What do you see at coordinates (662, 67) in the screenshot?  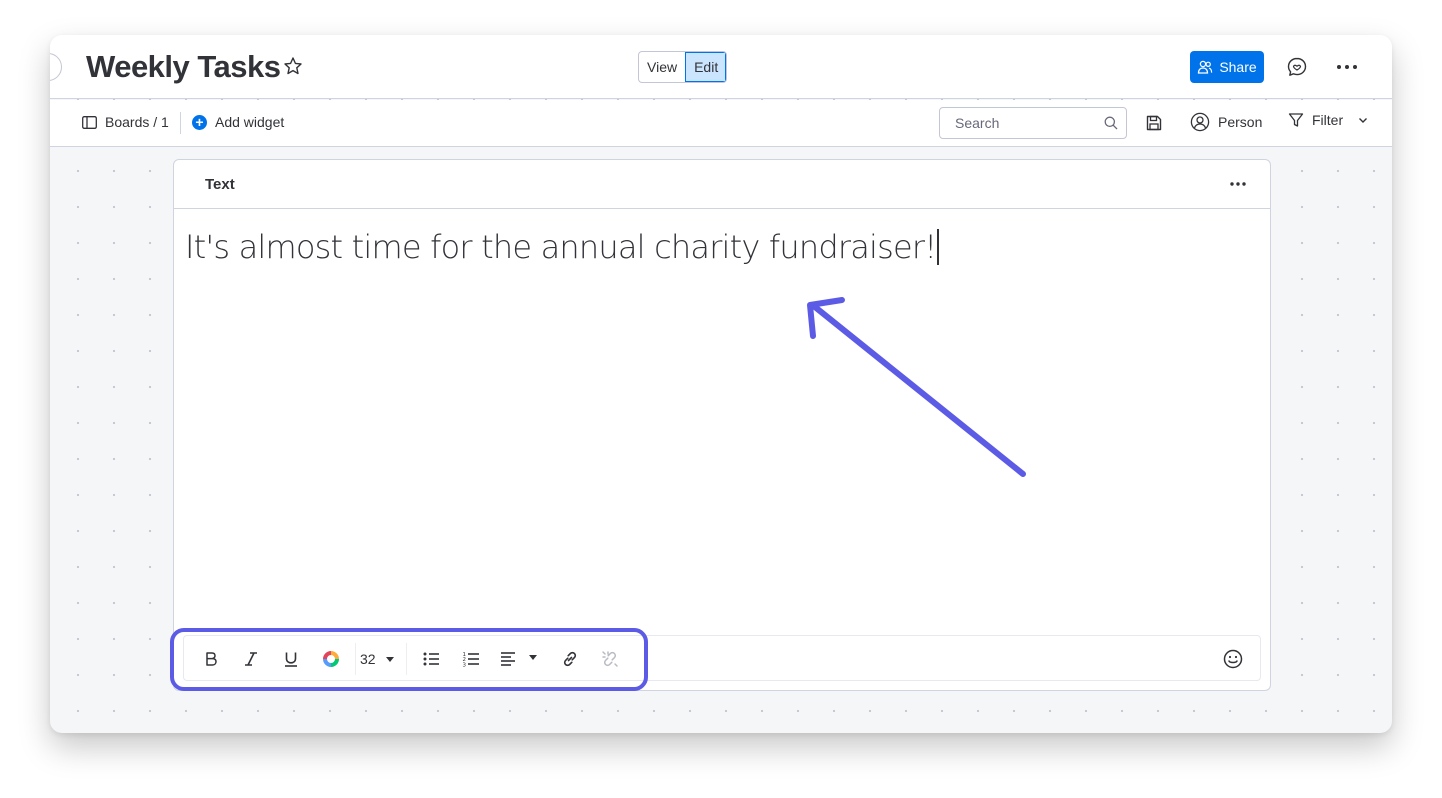 I see `view-mode-button: View` at bounding box center [662, 67].